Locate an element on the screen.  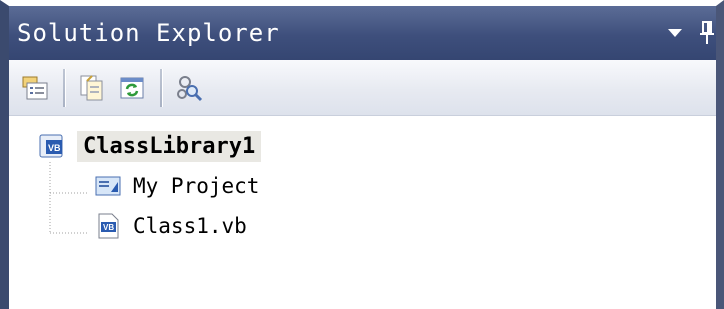
dropdown-arrow-icon is located at coordinates (675, 33).